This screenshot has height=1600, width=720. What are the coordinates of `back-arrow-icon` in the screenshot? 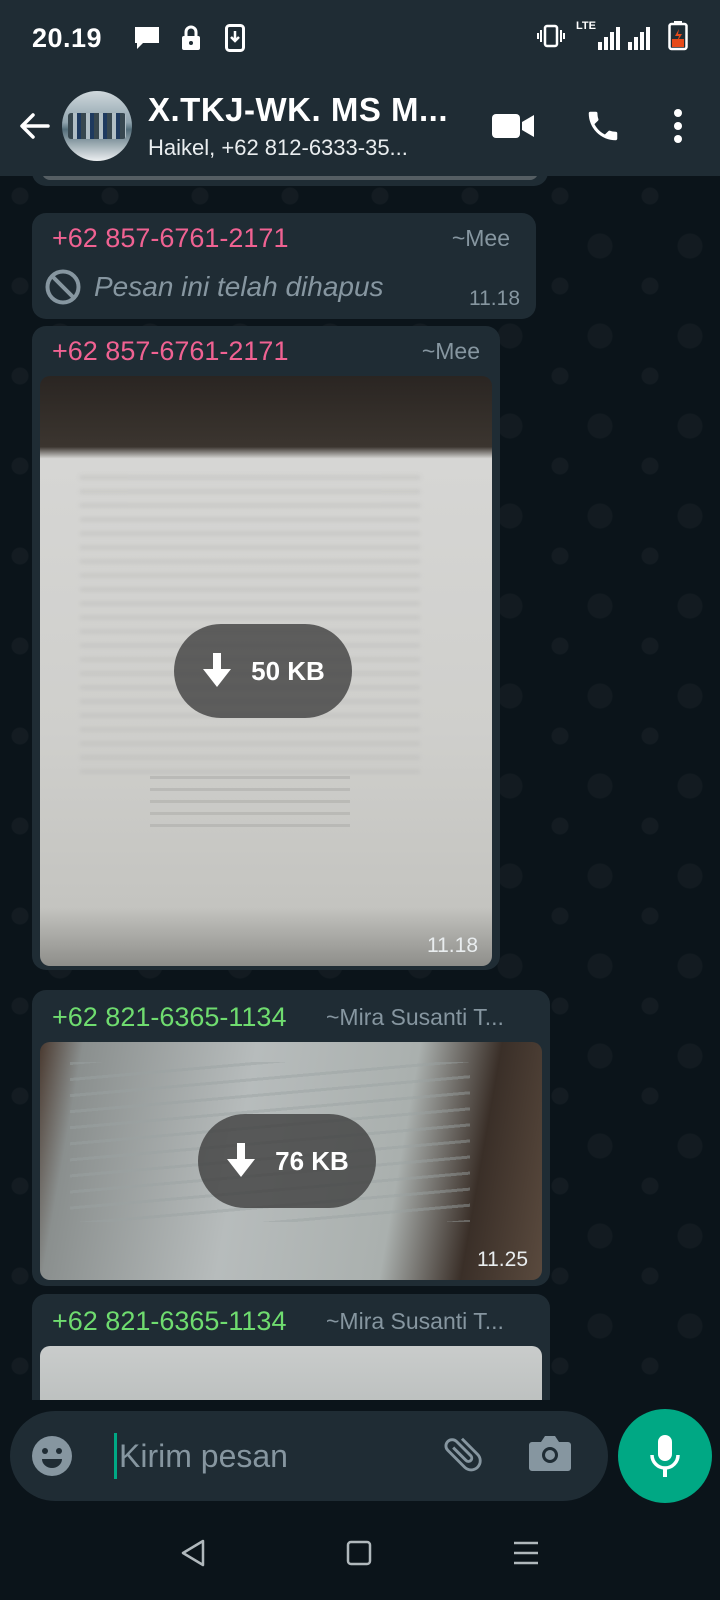 It's located at (35, 126).